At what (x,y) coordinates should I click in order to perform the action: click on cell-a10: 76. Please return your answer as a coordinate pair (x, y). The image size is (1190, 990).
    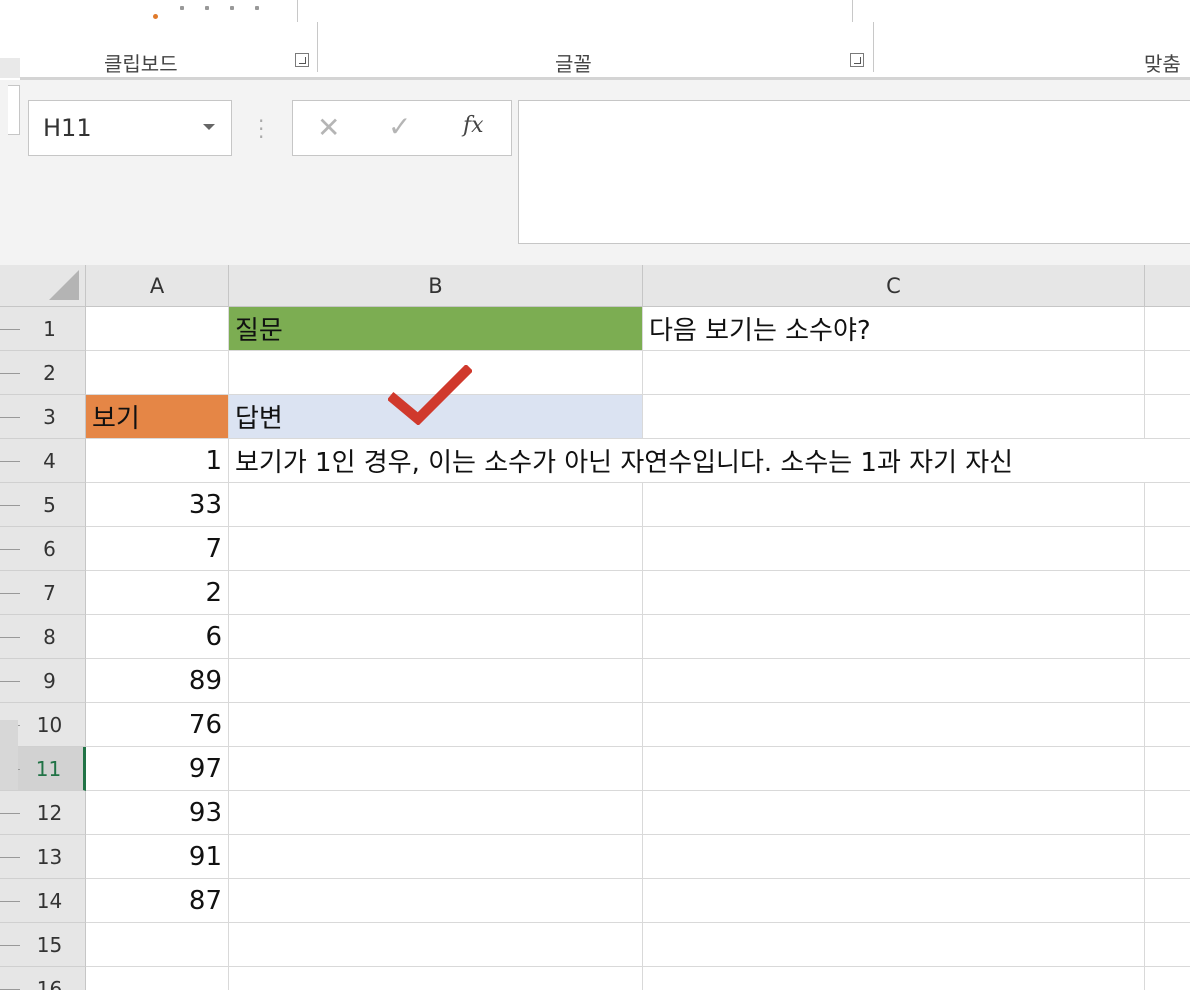
    Looking at the image, I should click on (157, 725).